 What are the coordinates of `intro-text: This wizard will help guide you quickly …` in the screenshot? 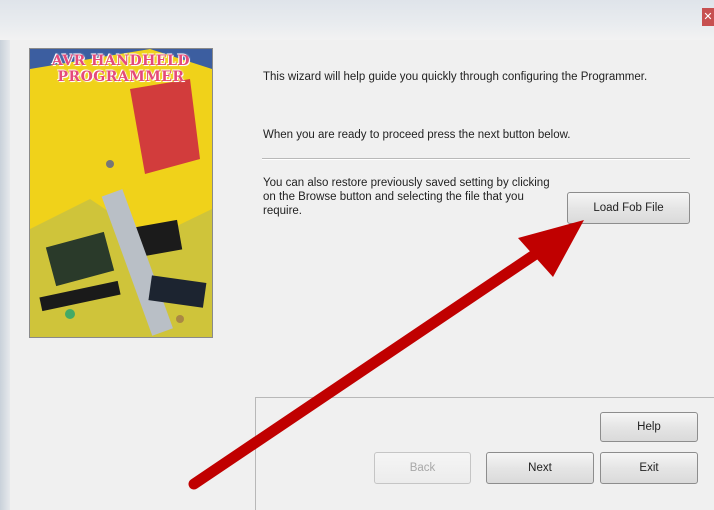 It's located at (455, 77).